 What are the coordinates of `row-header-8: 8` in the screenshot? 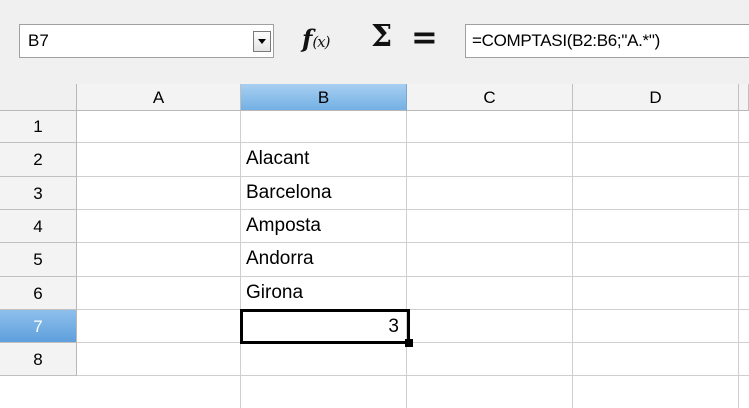 It's located at (38, 359).